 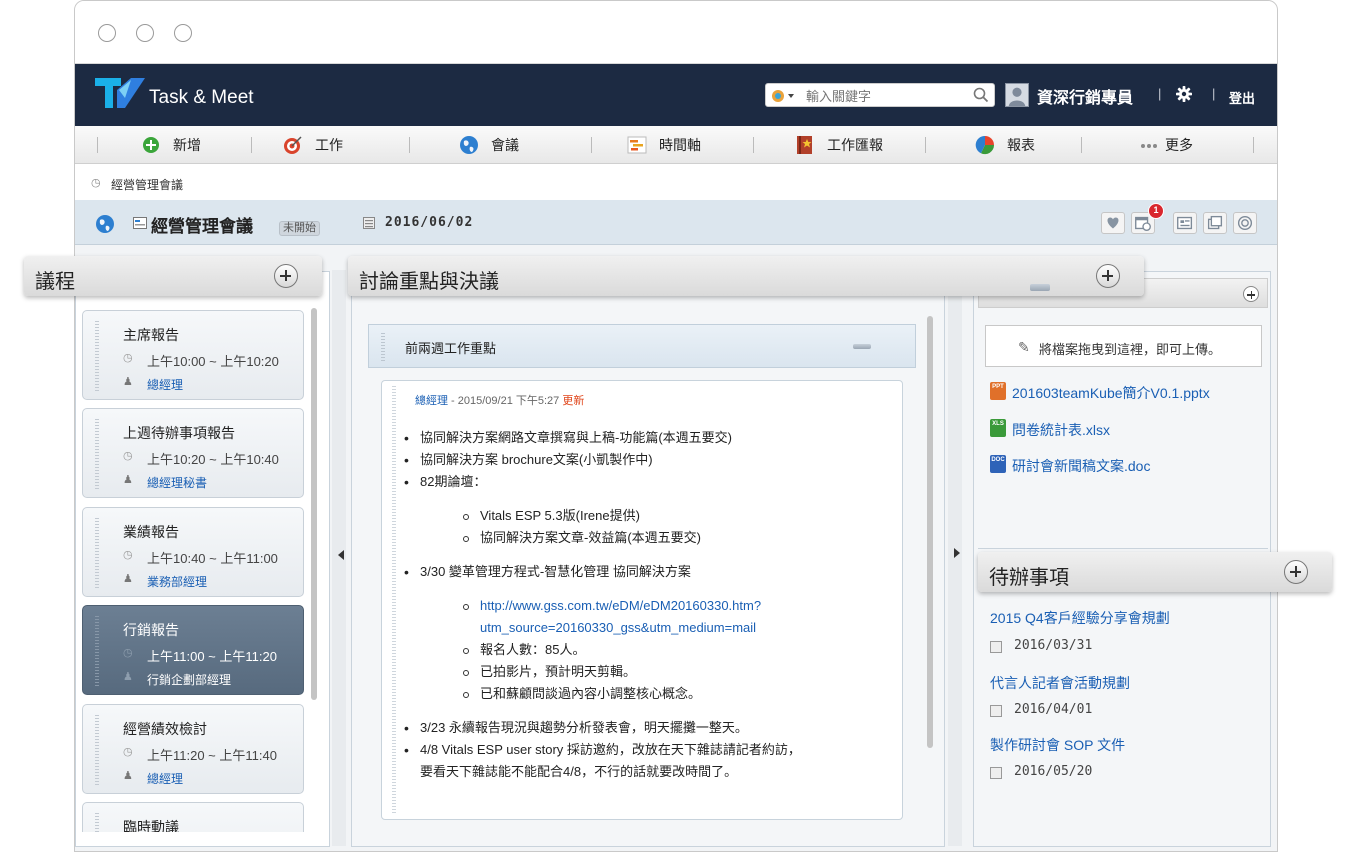 I want to click on agenda-item-title: 臨時動議, so click(x=151, y=825).